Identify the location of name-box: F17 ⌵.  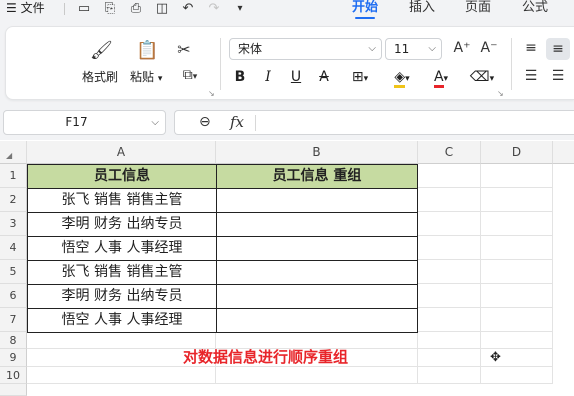
(84, 122).